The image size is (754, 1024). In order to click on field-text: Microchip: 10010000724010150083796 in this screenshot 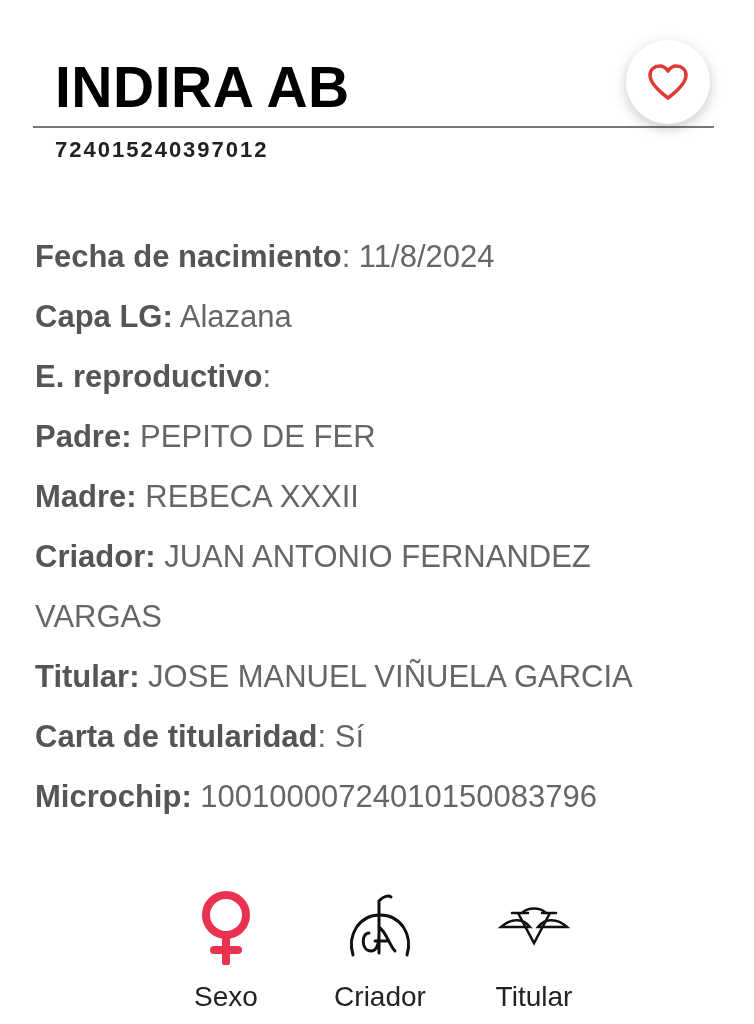, I will do `click(316, 797)`.